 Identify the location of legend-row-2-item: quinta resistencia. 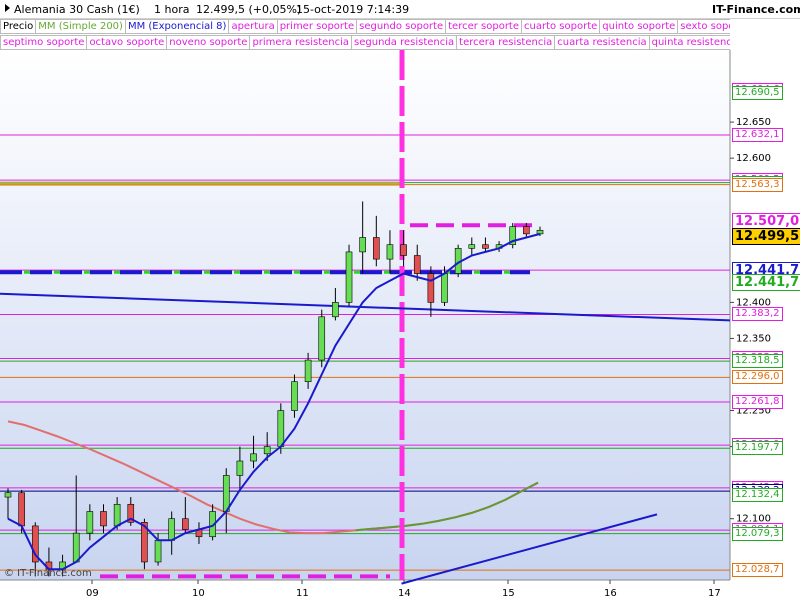
(689, 42).